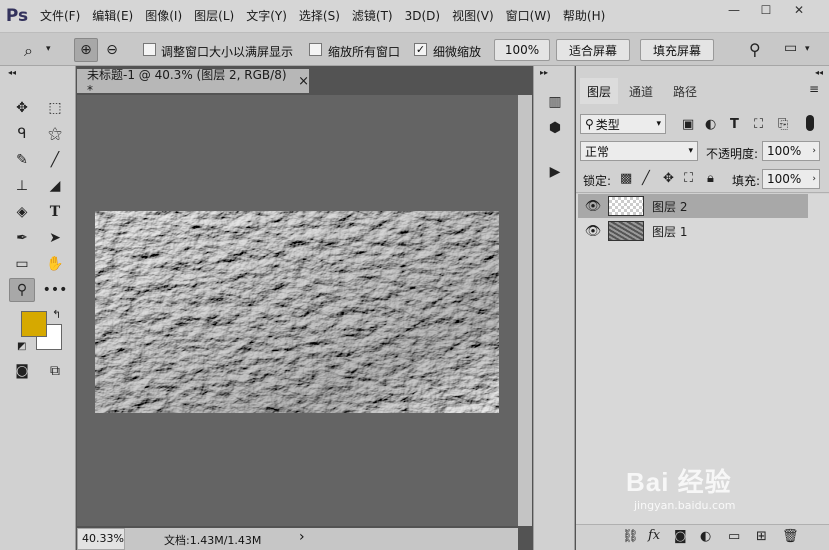 This screenshot has width=829, height=550. Describe the element at coordinates (819, 72) in the screenshot. I see `collapse-panel-icon: ◂◂` at that location.